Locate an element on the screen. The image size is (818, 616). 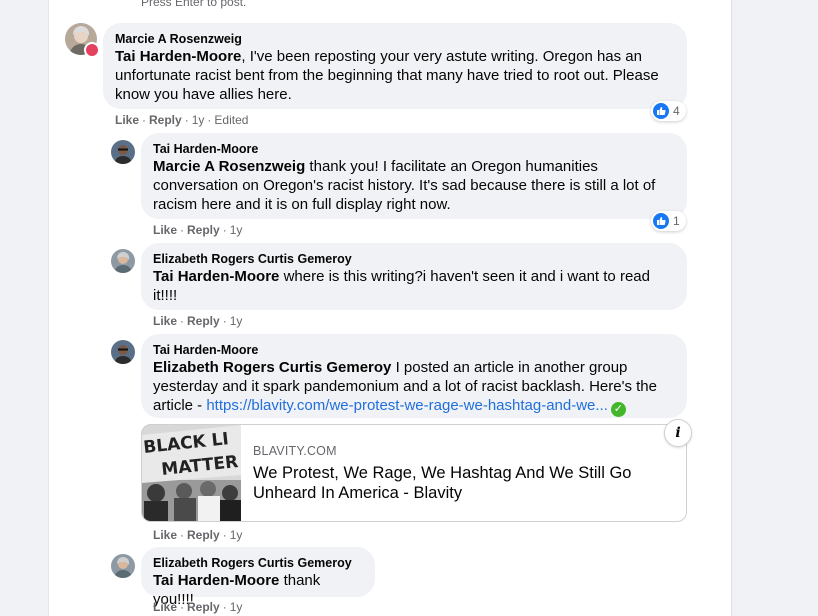
mention: Marcie A Rosenzweig is located at coordinates (229, 166).